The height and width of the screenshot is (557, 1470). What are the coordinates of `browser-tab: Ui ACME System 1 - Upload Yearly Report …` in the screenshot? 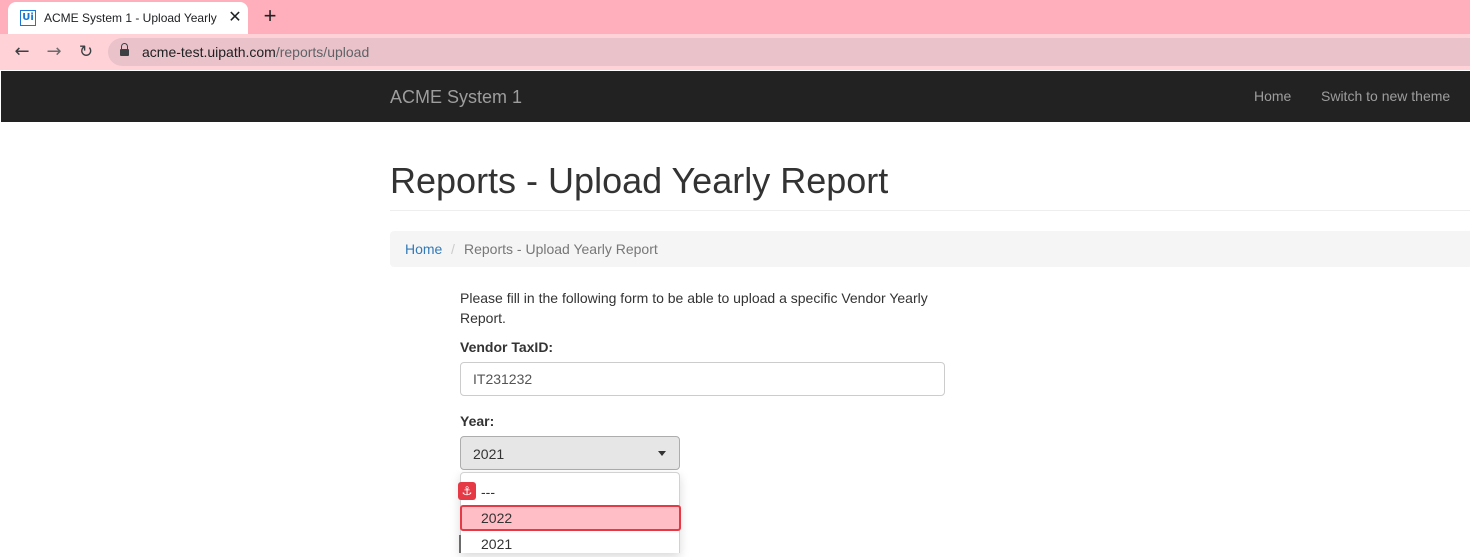 It's located at (128, 18).